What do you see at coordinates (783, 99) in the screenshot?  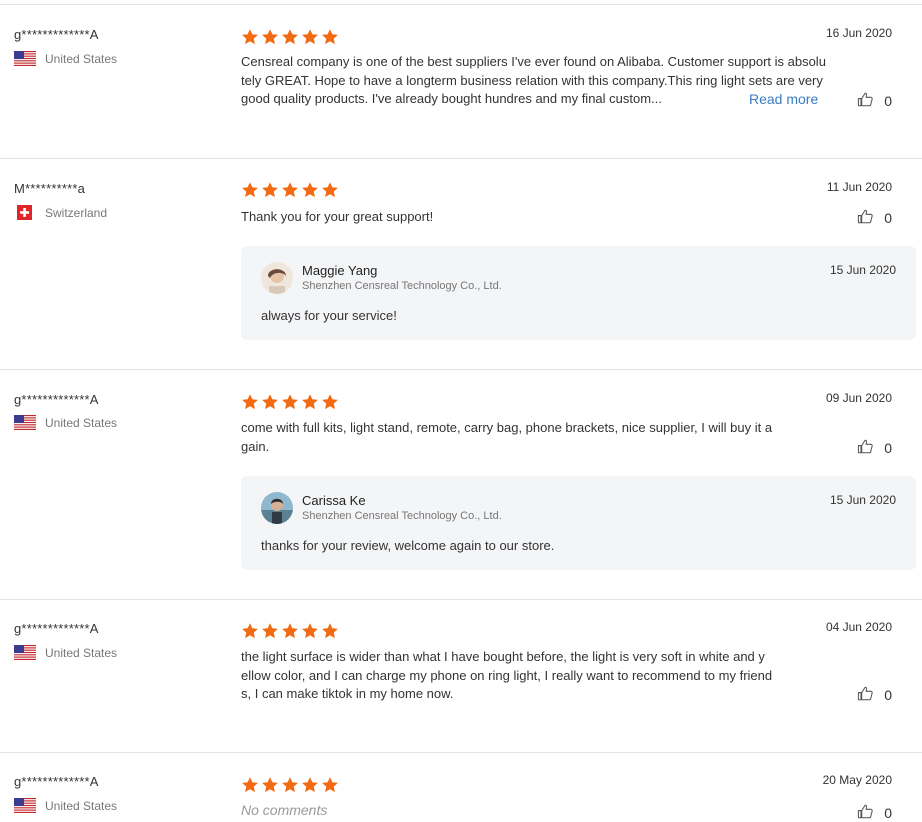 I see `read-more-link: Read more` at bounding box center [783, 99].